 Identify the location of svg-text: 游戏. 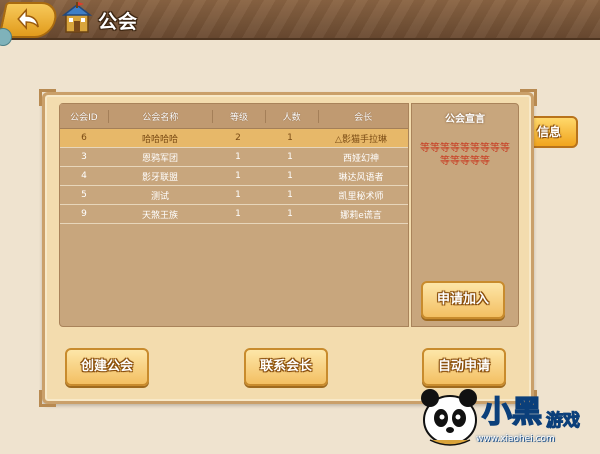
(563, 420).